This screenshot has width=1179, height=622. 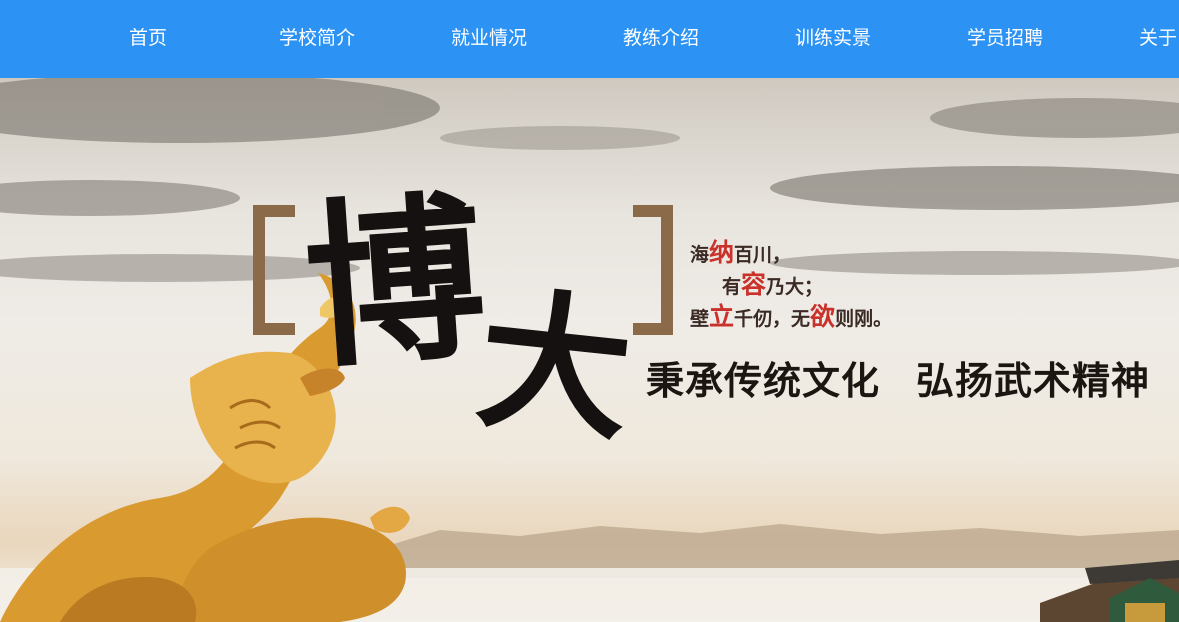 I want to click on banner-slogan: 秉承传统文化 弘扬武术精神, so click(x=898, y=377).